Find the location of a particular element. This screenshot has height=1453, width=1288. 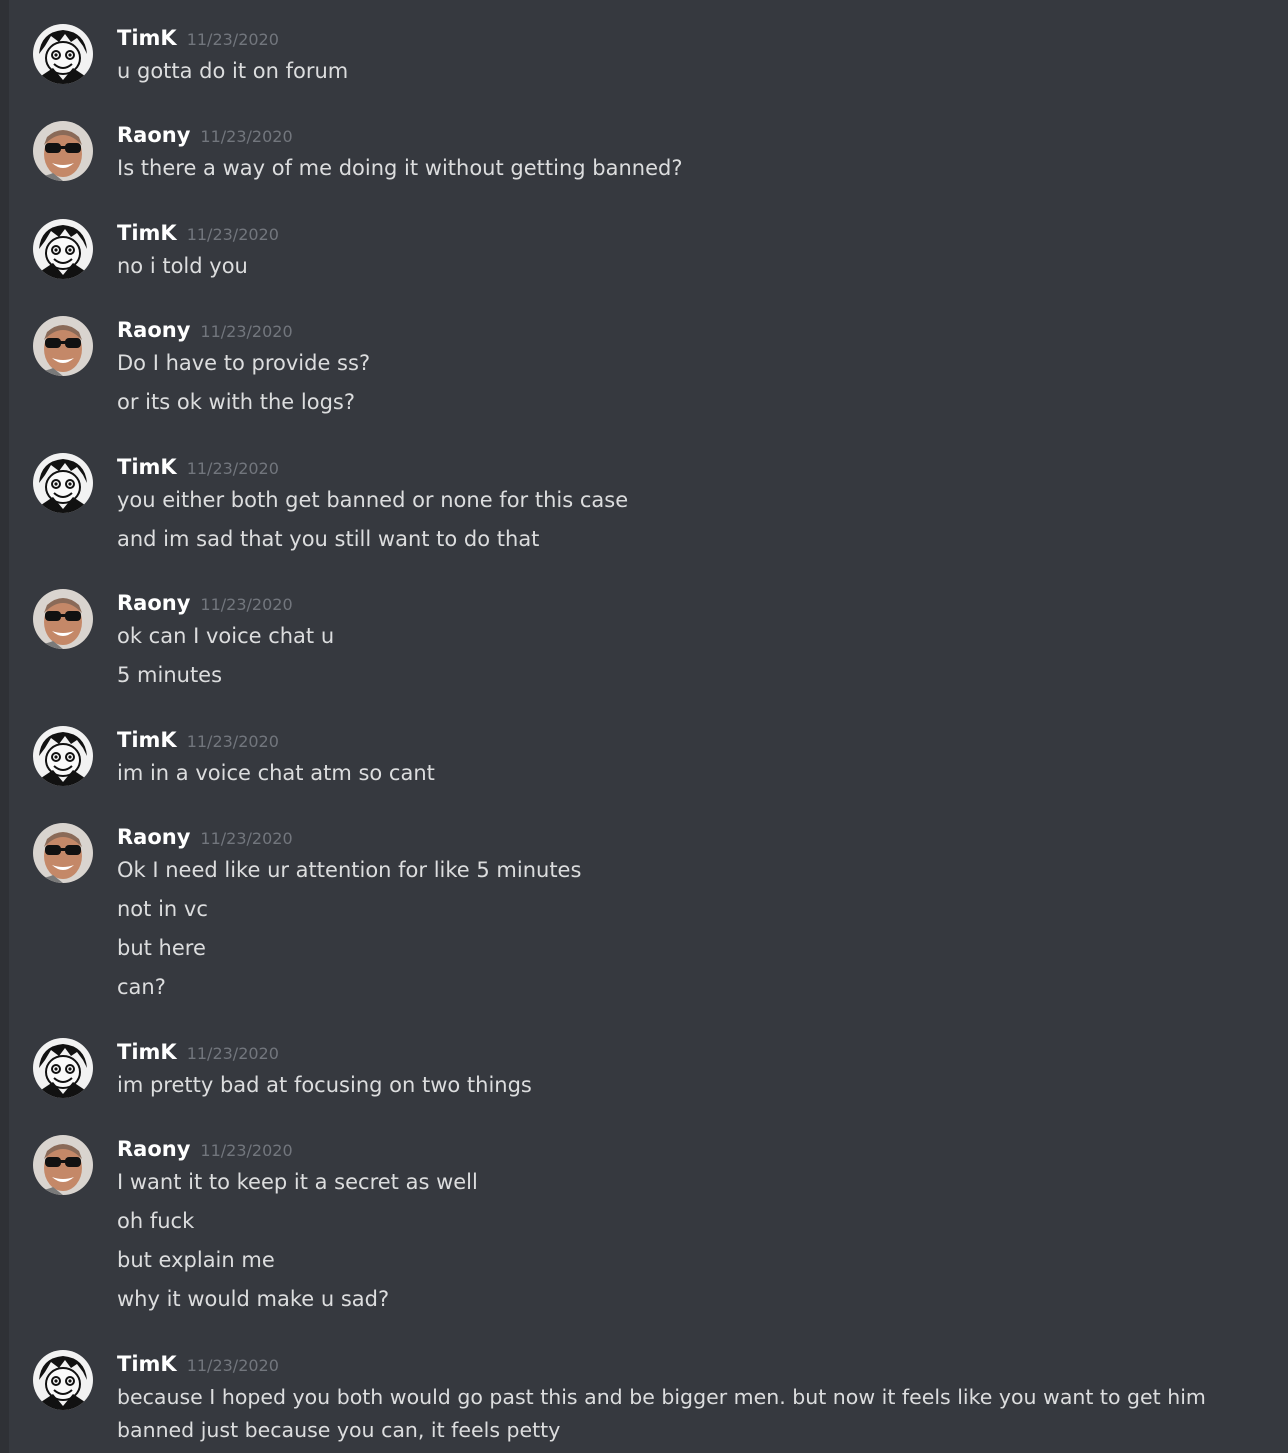

message-line: but here is located at coordinates (161, 948).